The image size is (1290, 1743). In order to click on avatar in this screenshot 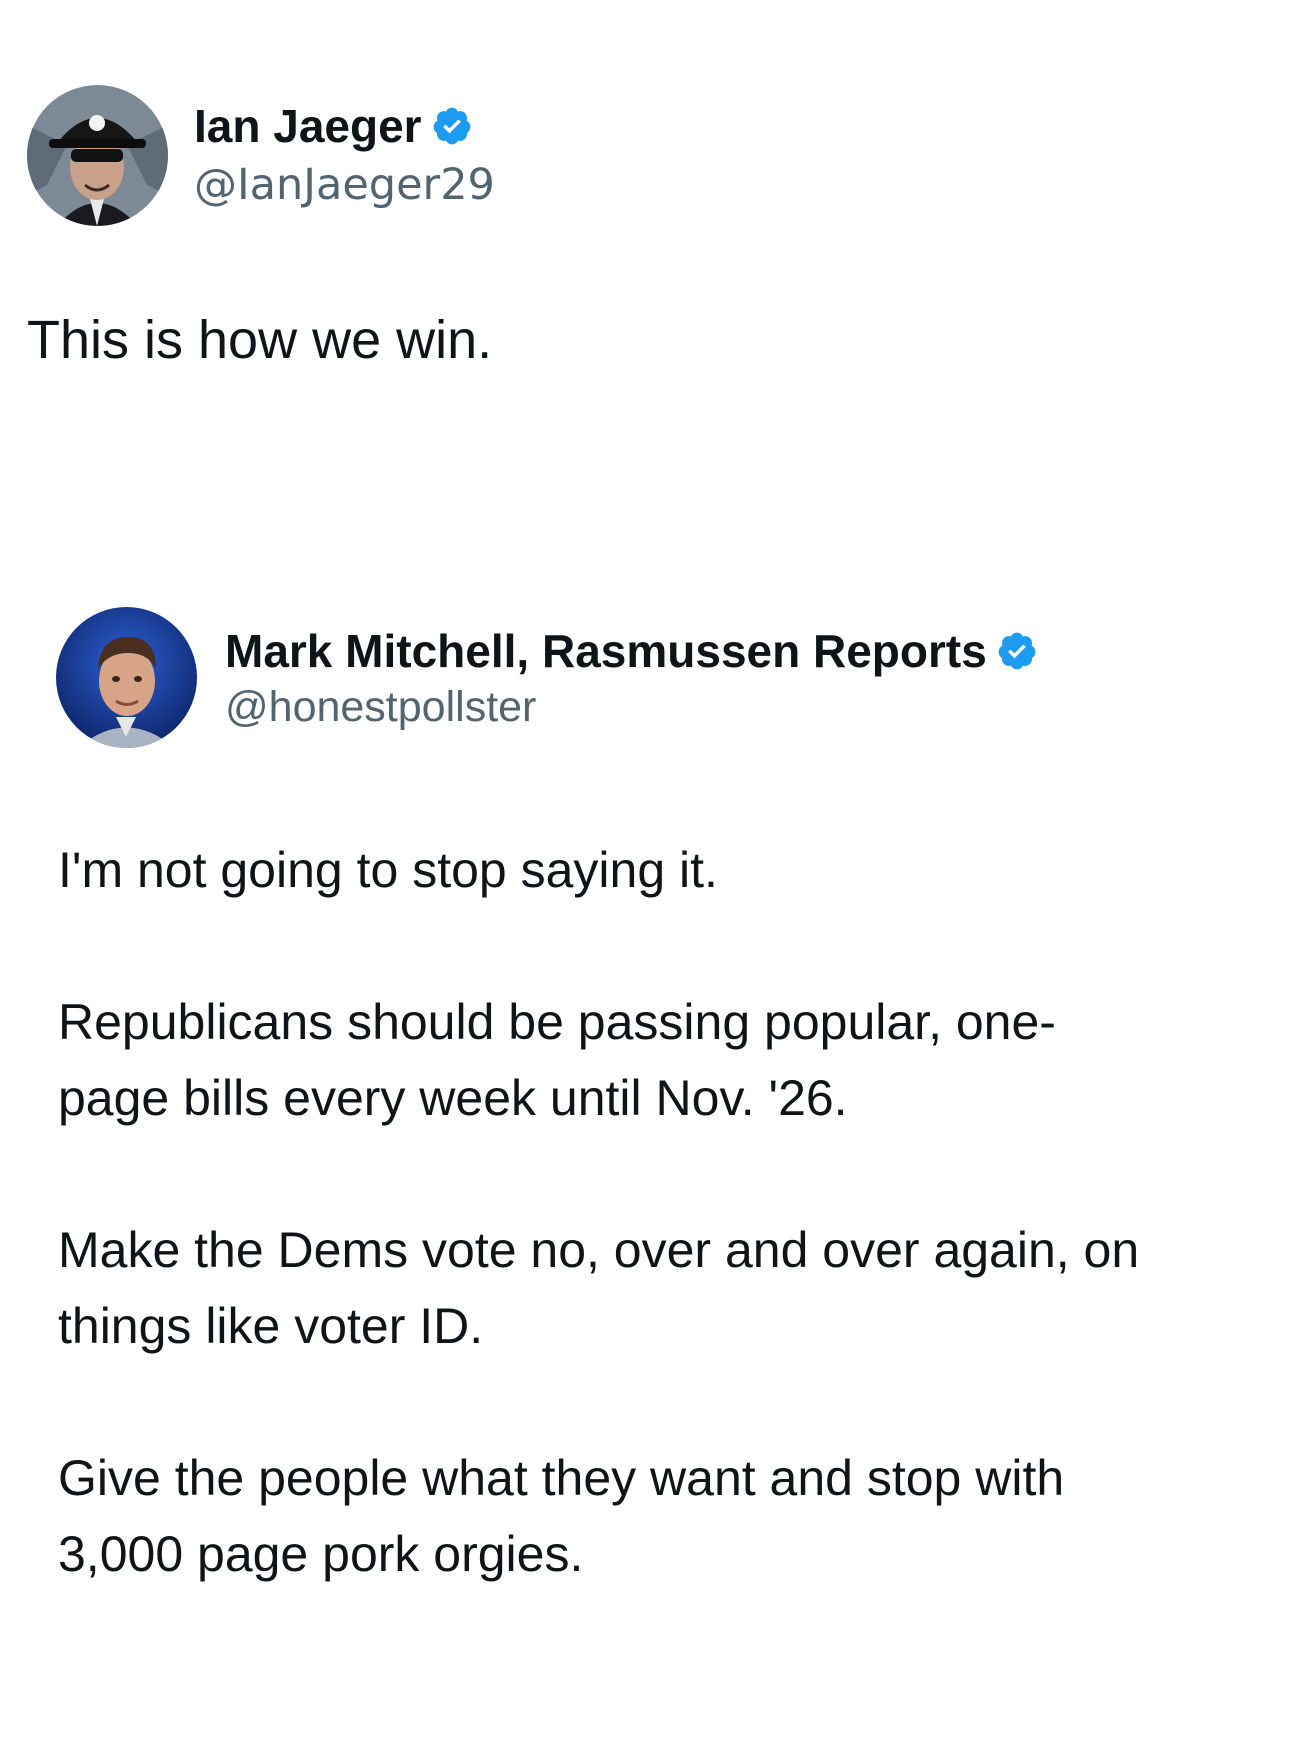, I will do `click(97, 155)`.